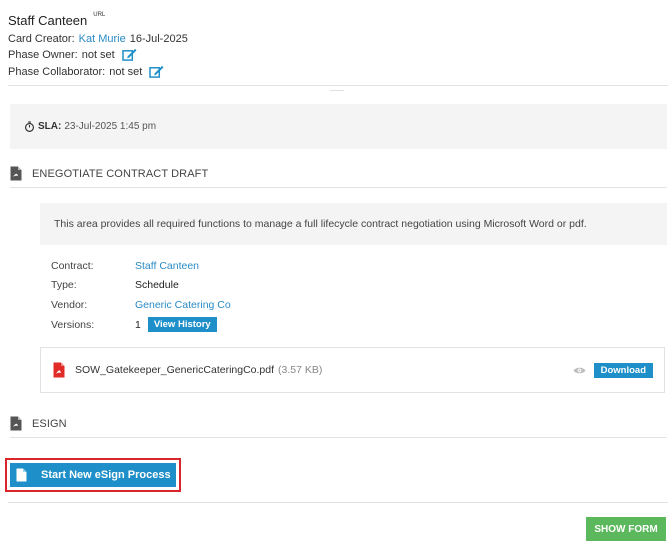  I want to click on header-divider, so click(338, 85).